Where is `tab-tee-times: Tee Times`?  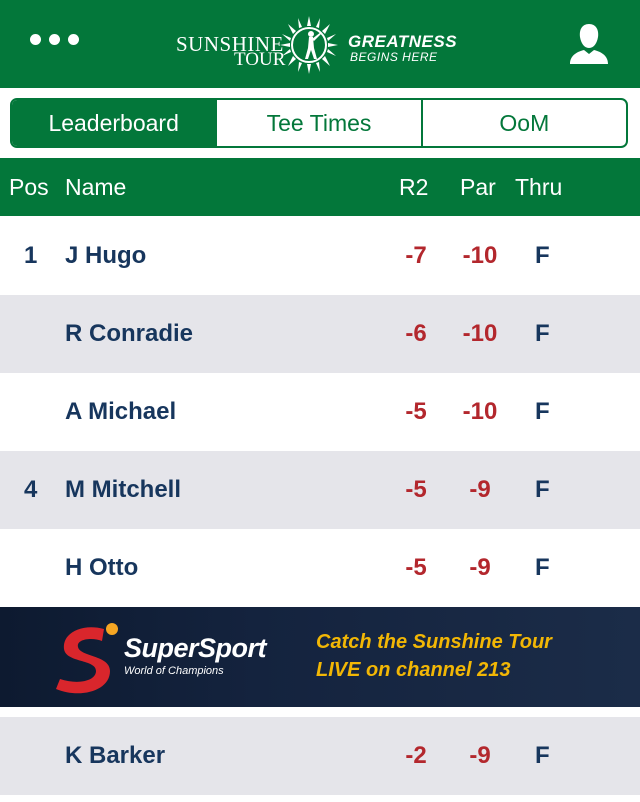 tab-tee-times: Tee Times is located at coordinates (317, 123).